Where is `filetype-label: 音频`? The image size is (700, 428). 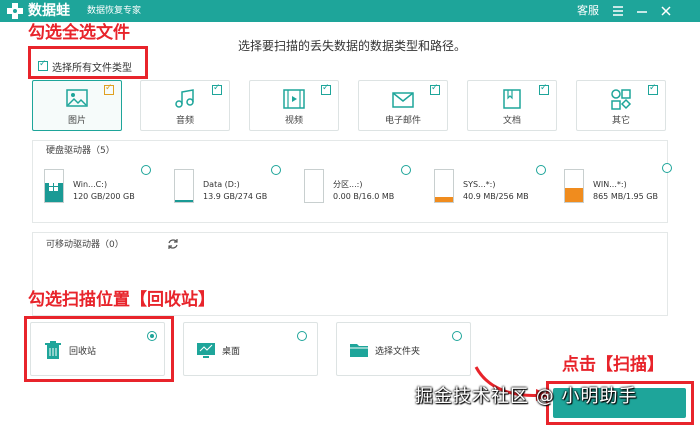 filetype-label: 音频 is located at coordinates (184, 121).